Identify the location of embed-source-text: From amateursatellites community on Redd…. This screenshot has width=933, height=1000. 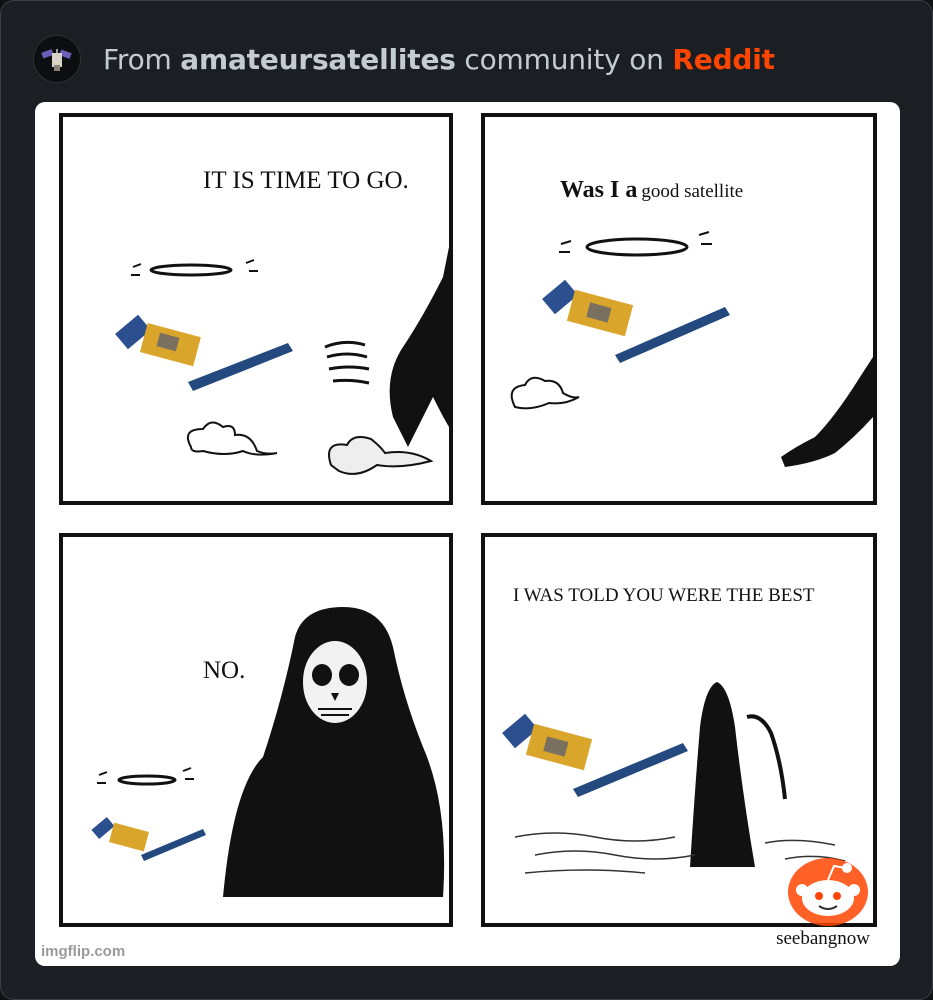
(439, 59).